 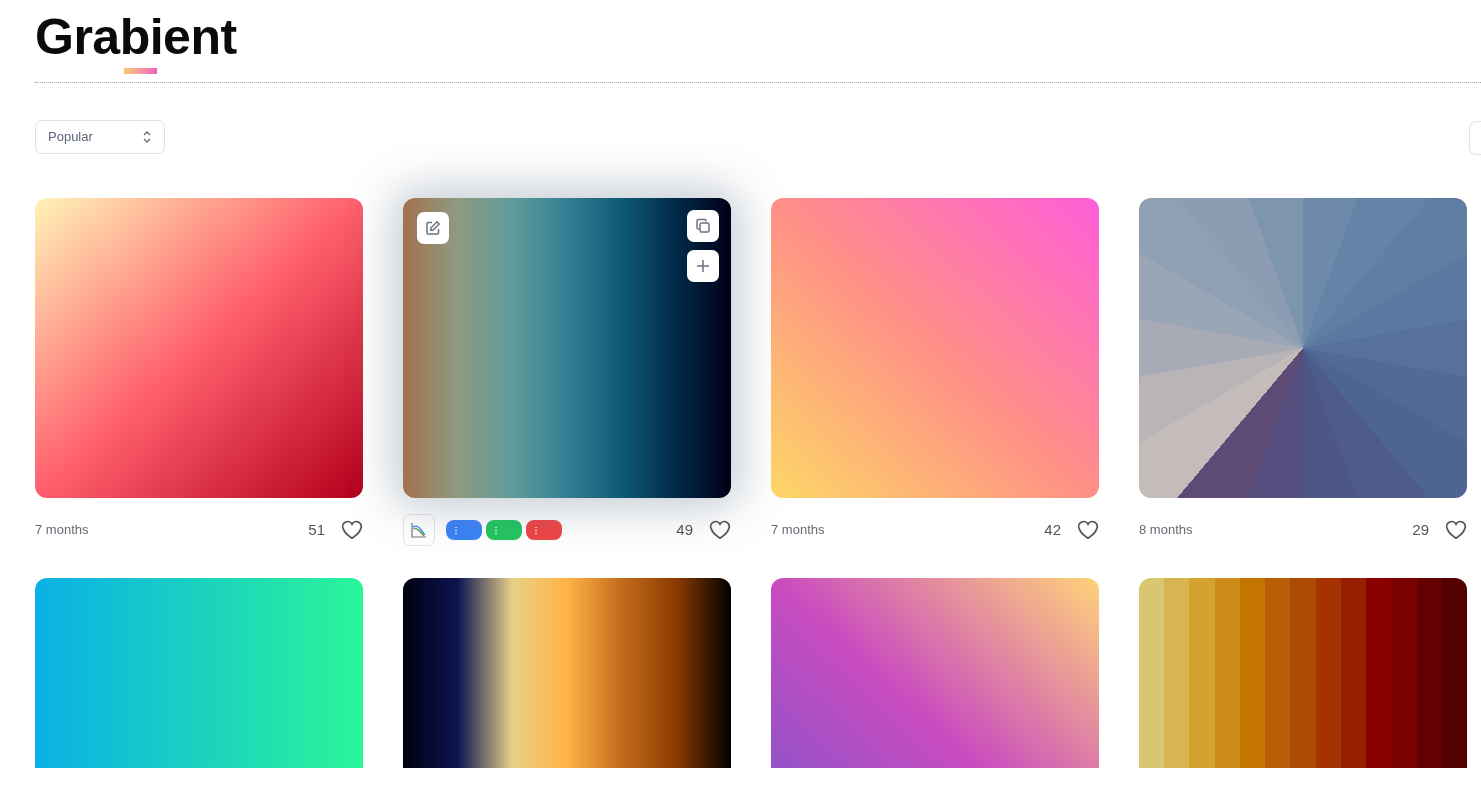 I want to click on edit-button, so click(x=433, y=228).